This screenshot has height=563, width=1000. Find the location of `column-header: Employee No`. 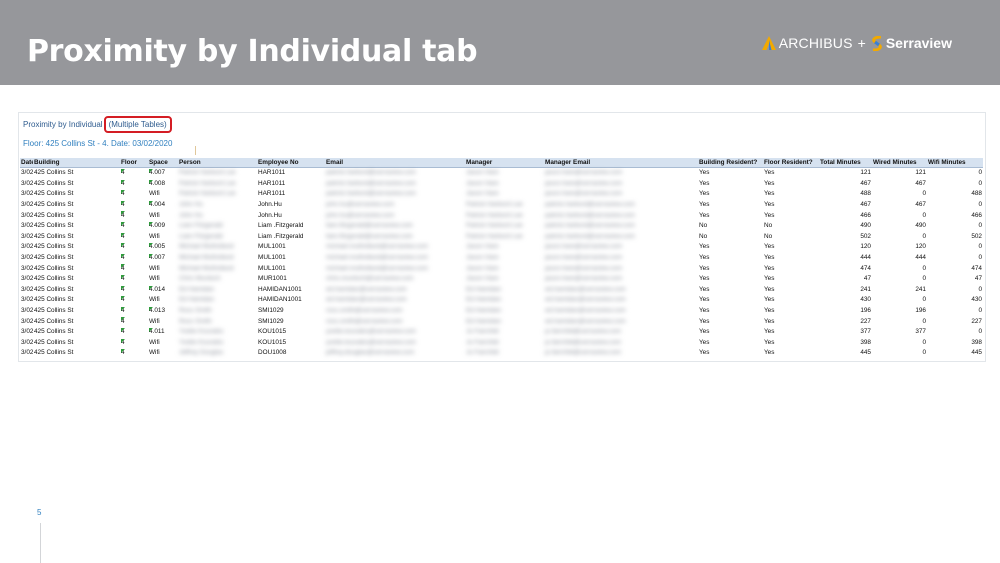

column-header: Employee No is located at coordinates (291, 163).